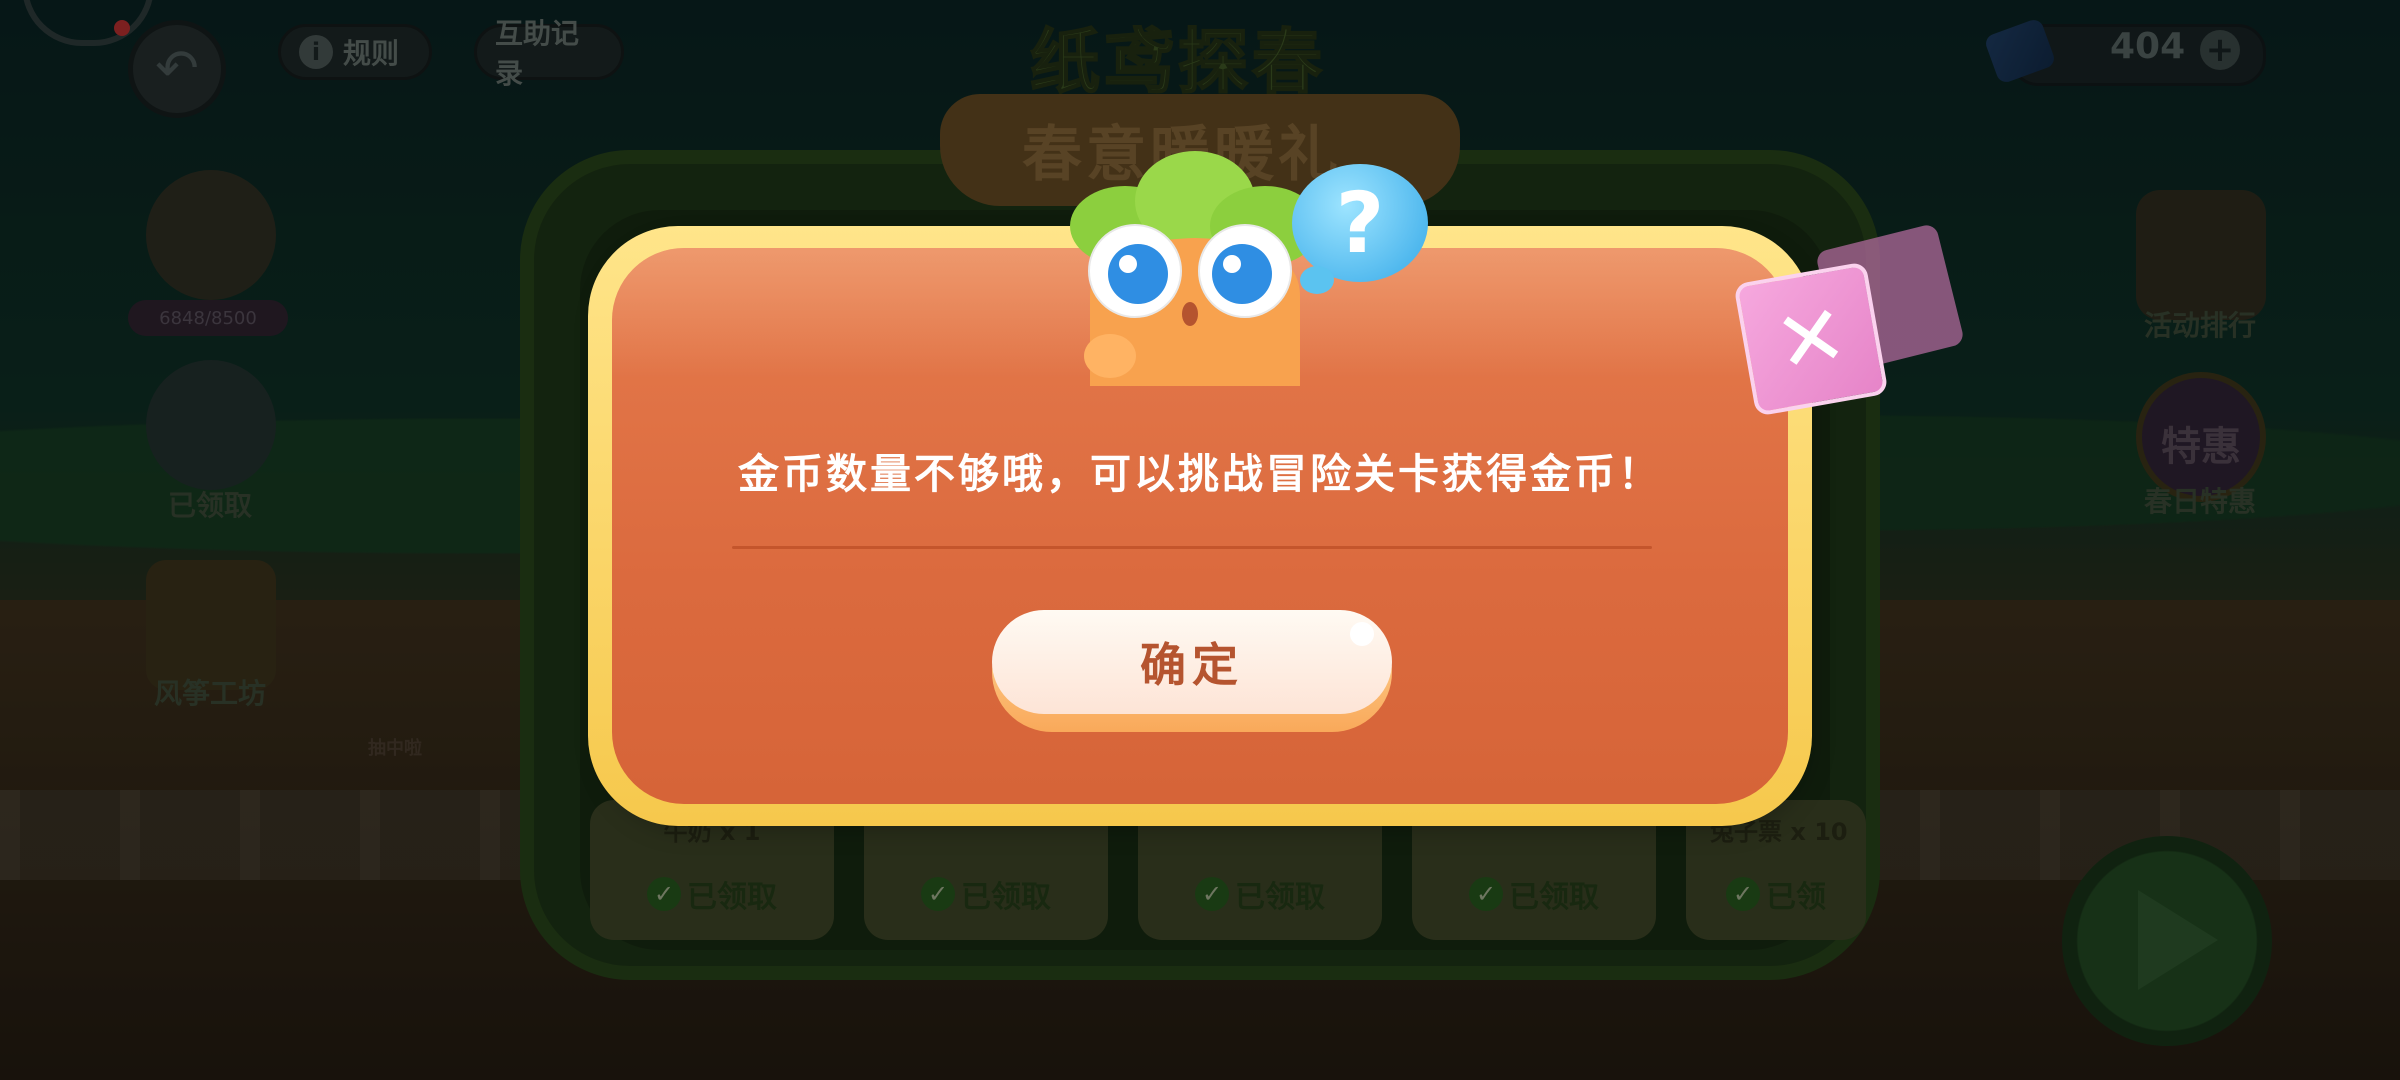 This screenshot has width=2400, height=1080. I want to click on close-icon: ✕, so click(1811, 339).